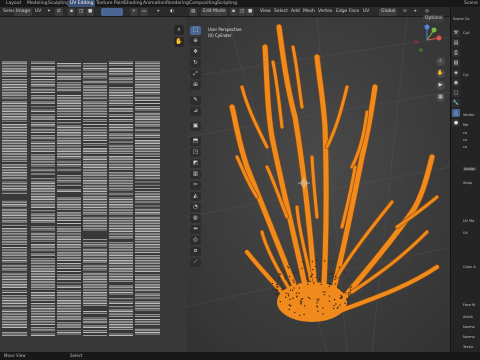 This screenshot has width=480, height=360. What do you see at coordinates (281, 12) in the screenshot?
I see `select-menu: Select` at bounding box center [281, 12].